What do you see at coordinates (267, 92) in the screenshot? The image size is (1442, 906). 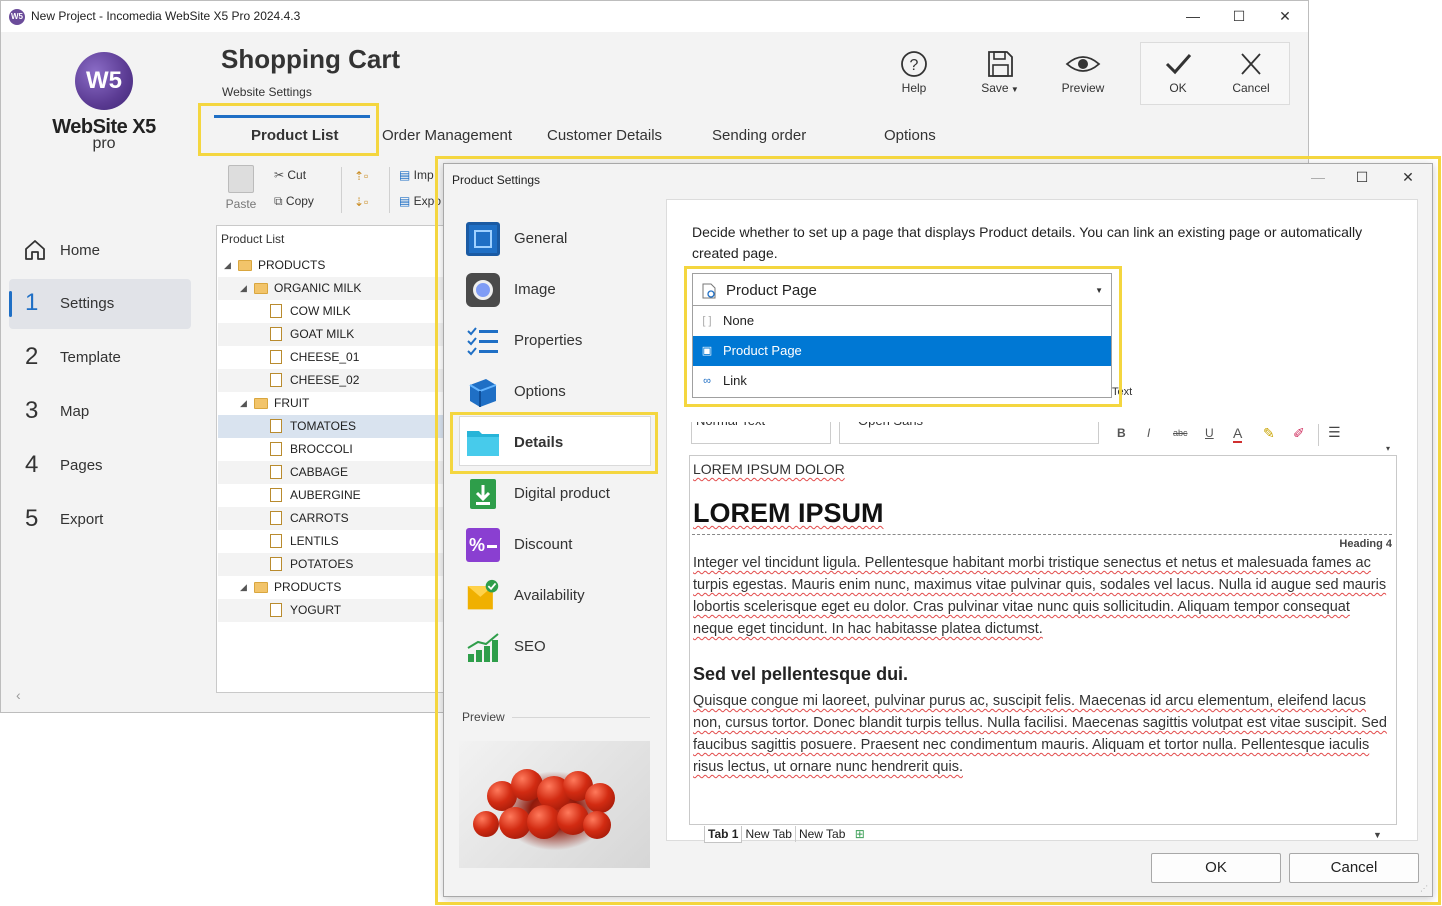 I see `page-subtitle: Website Settings` at bounding box center [267, 92].